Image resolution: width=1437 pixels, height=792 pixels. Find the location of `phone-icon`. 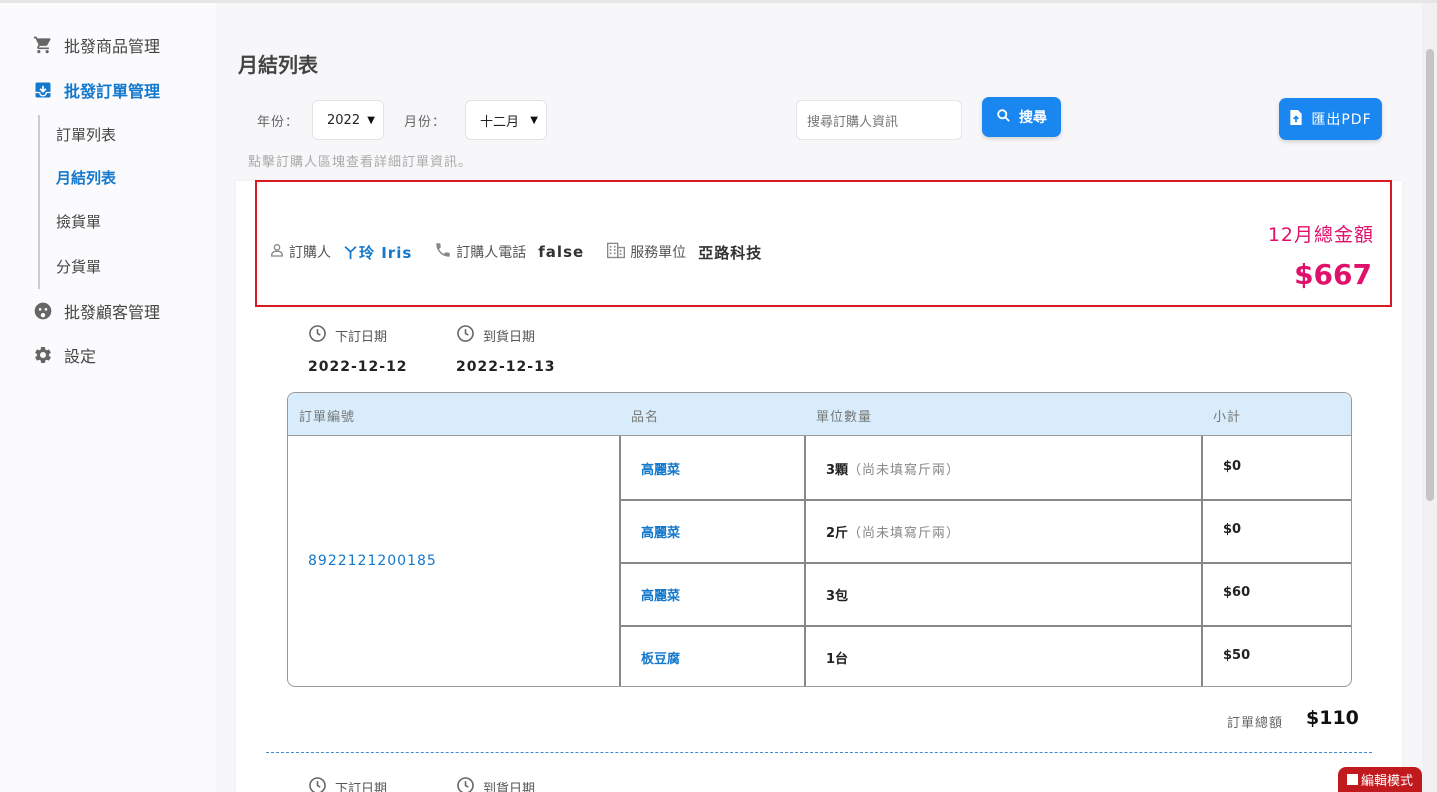

phone-icon is located at coordinates (443, 252).